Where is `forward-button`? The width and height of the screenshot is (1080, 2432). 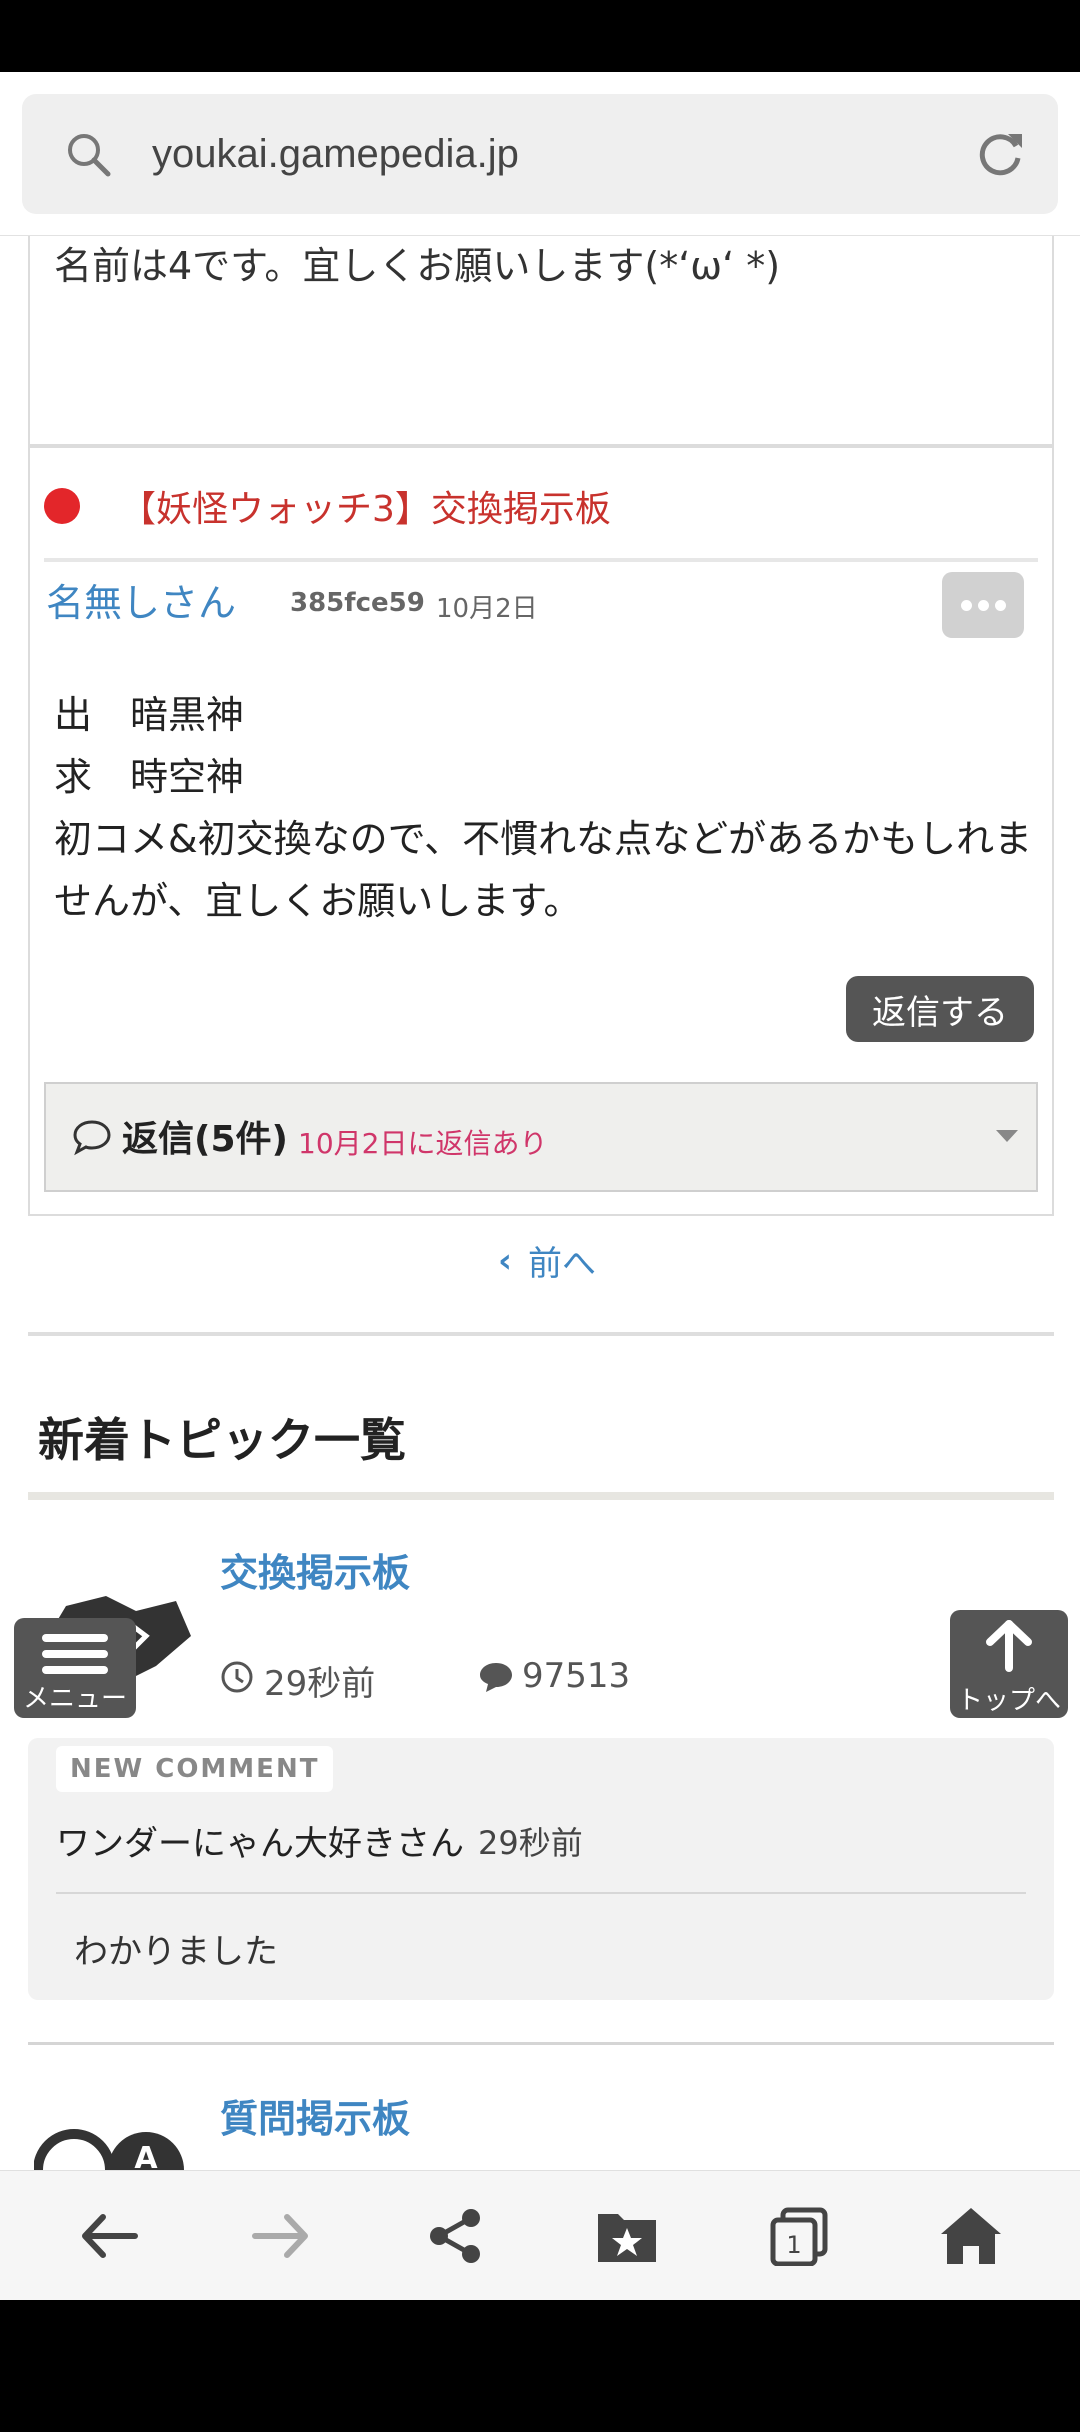 forward-button is located at coordinates (281, 2236).